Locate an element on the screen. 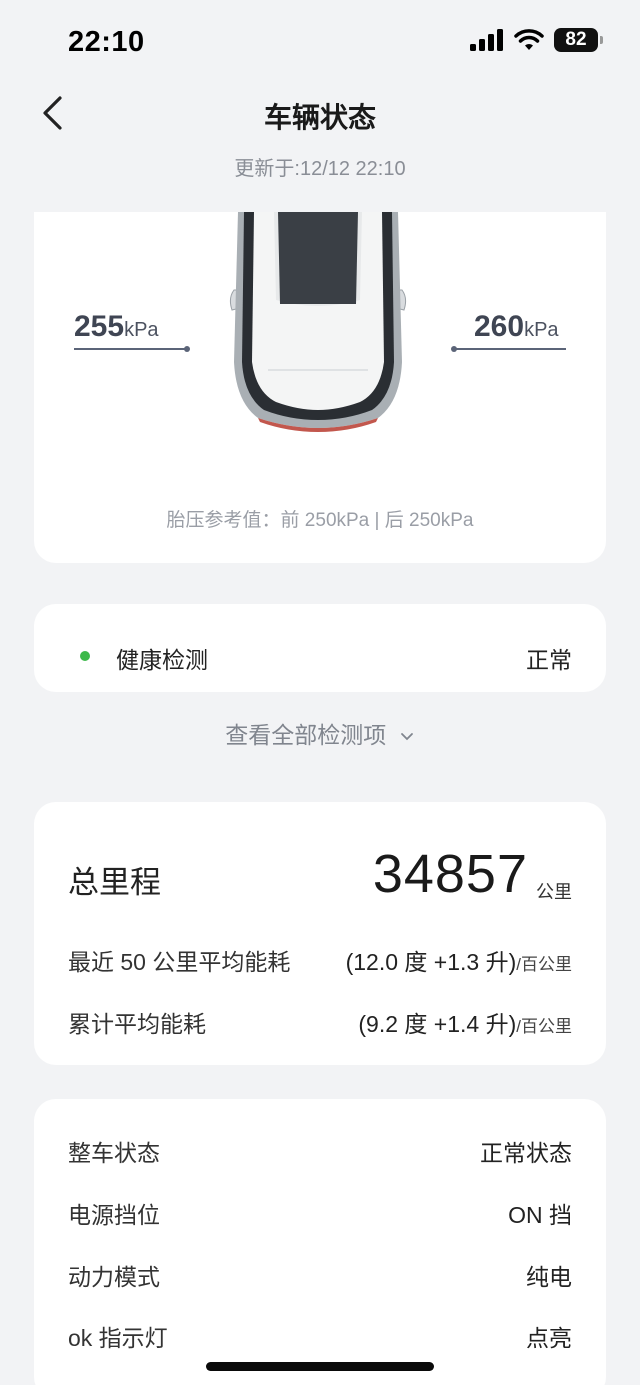  page-title: 车辆状态 is located at coordinates (319, 117).